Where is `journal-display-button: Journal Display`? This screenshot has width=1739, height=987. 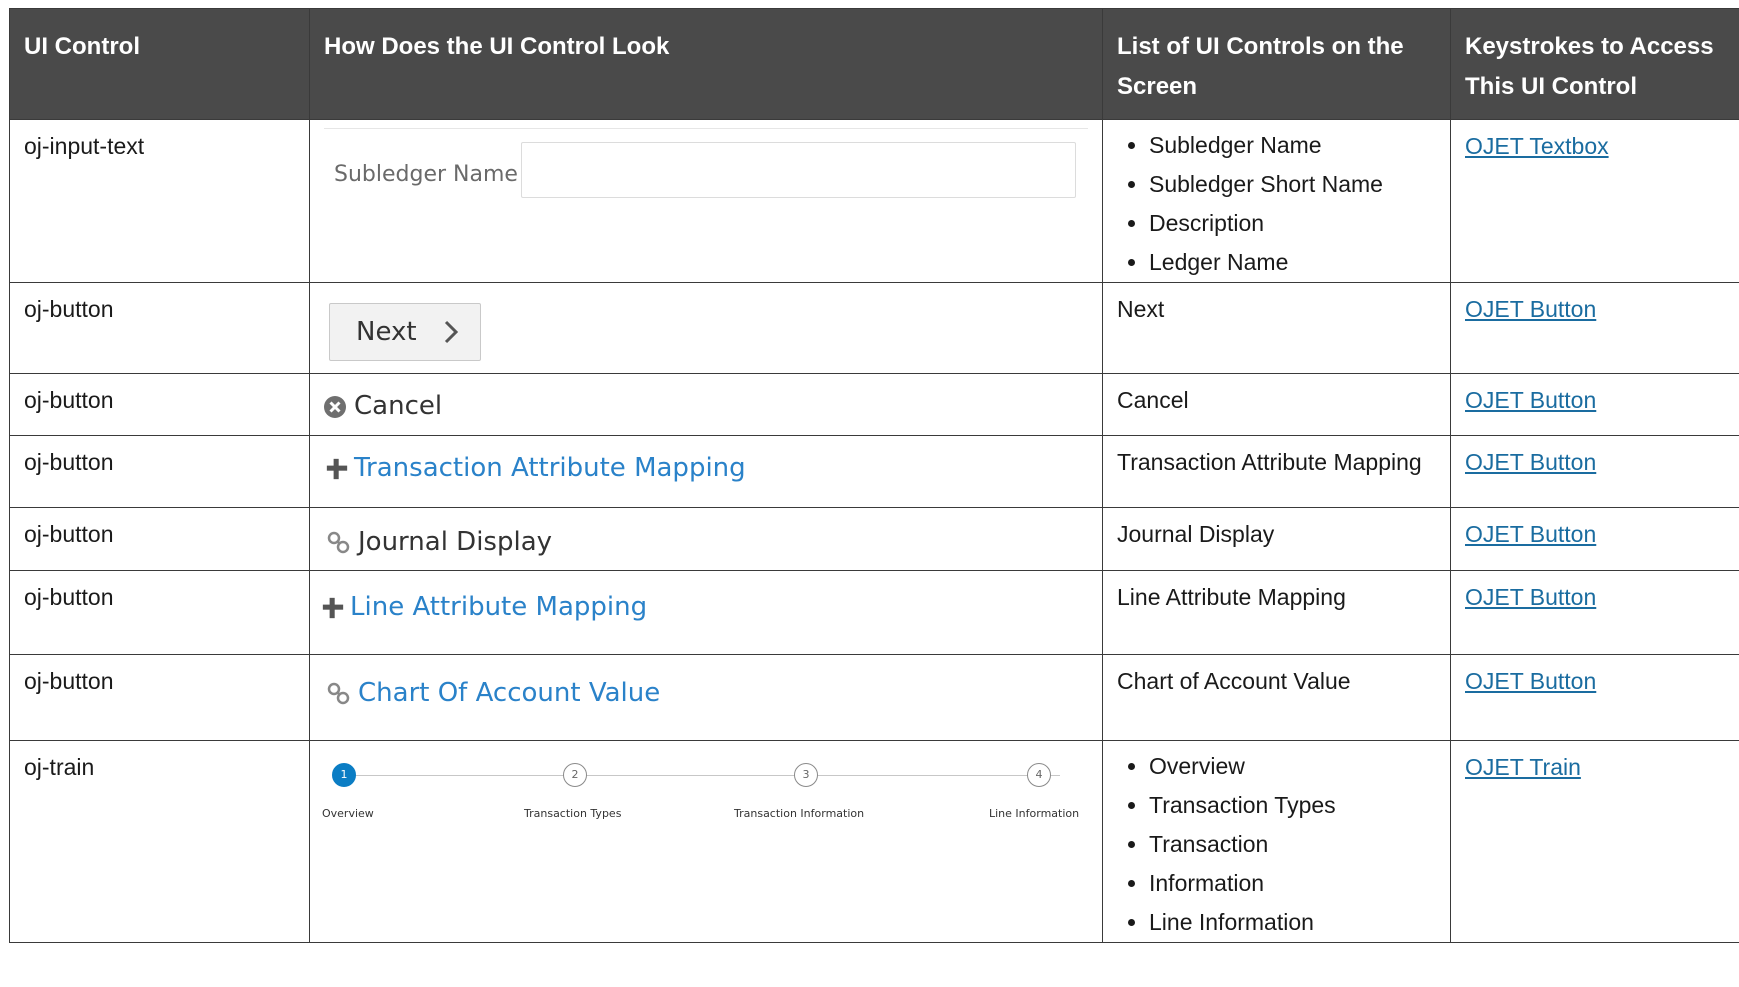 journal-display-button: Journal Display is located at coordinates (439, 542).